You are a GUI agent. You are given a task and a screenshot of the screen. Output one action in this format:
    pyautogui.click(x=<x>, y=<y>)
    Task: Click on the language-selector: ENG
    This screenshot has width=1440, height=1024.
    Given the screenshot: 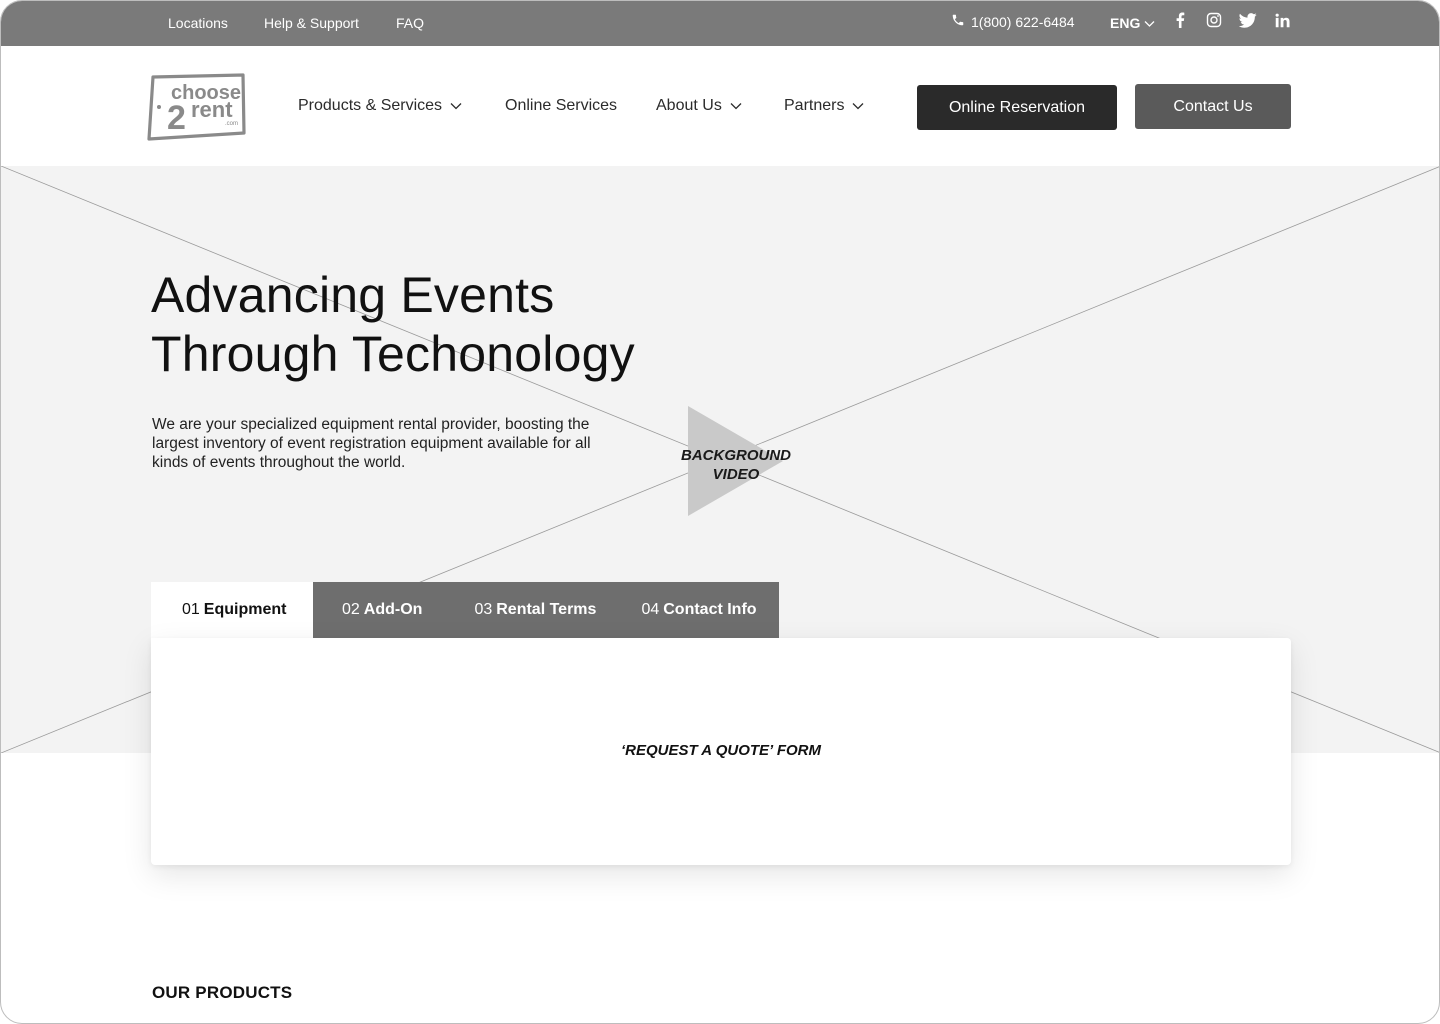 What is the action you would take?
    pyautogui.click(x=1132, y=23)
    